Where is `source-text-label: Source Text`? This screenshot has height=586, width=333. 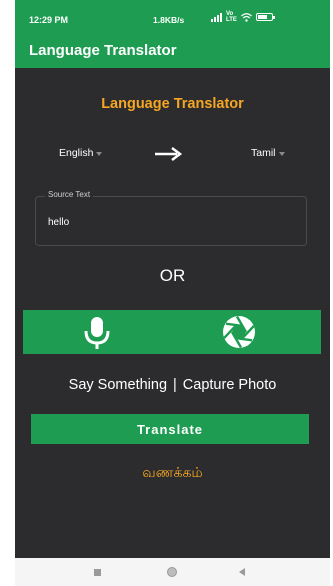 source-text-label: Source Text is located at coordinates (69, 194).